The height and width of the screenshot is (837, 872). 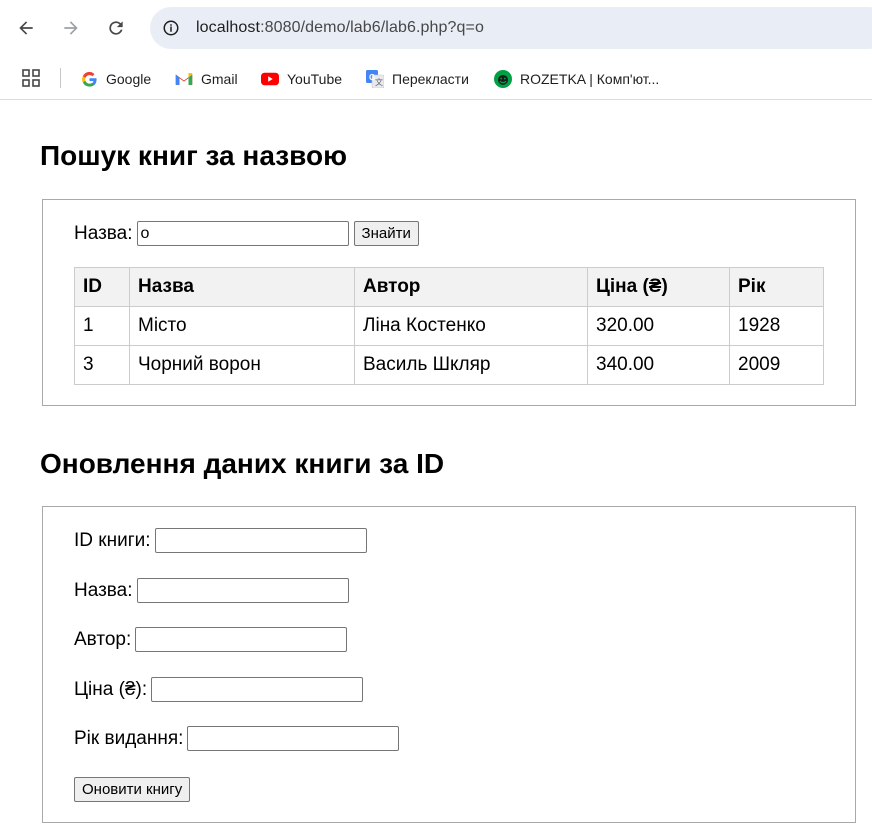 I want to click on column-header-price: Ціна (₴), so click(x=658, y=287).